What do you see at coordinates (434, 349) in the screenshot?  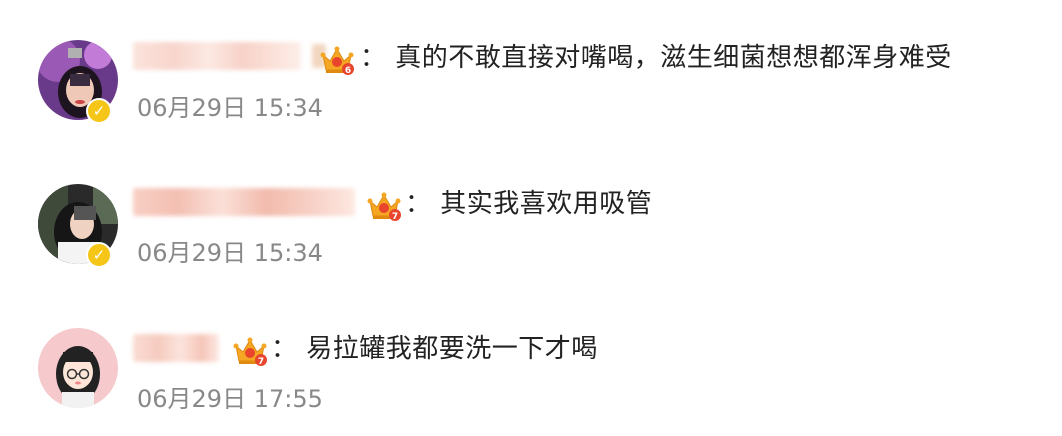 I see `comment-text: ： 易拉罐我都要洗一下才喝` at bounding box center [434, 349].